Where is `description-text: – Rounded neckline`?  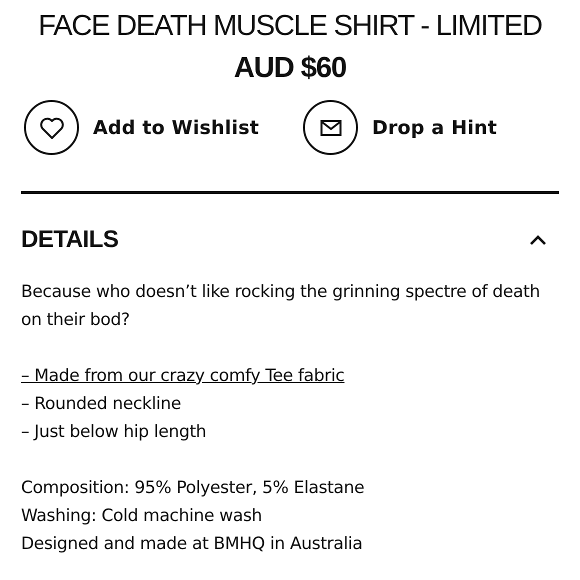 description-text: – Rounded neckline is located at coordinates (101, 404).